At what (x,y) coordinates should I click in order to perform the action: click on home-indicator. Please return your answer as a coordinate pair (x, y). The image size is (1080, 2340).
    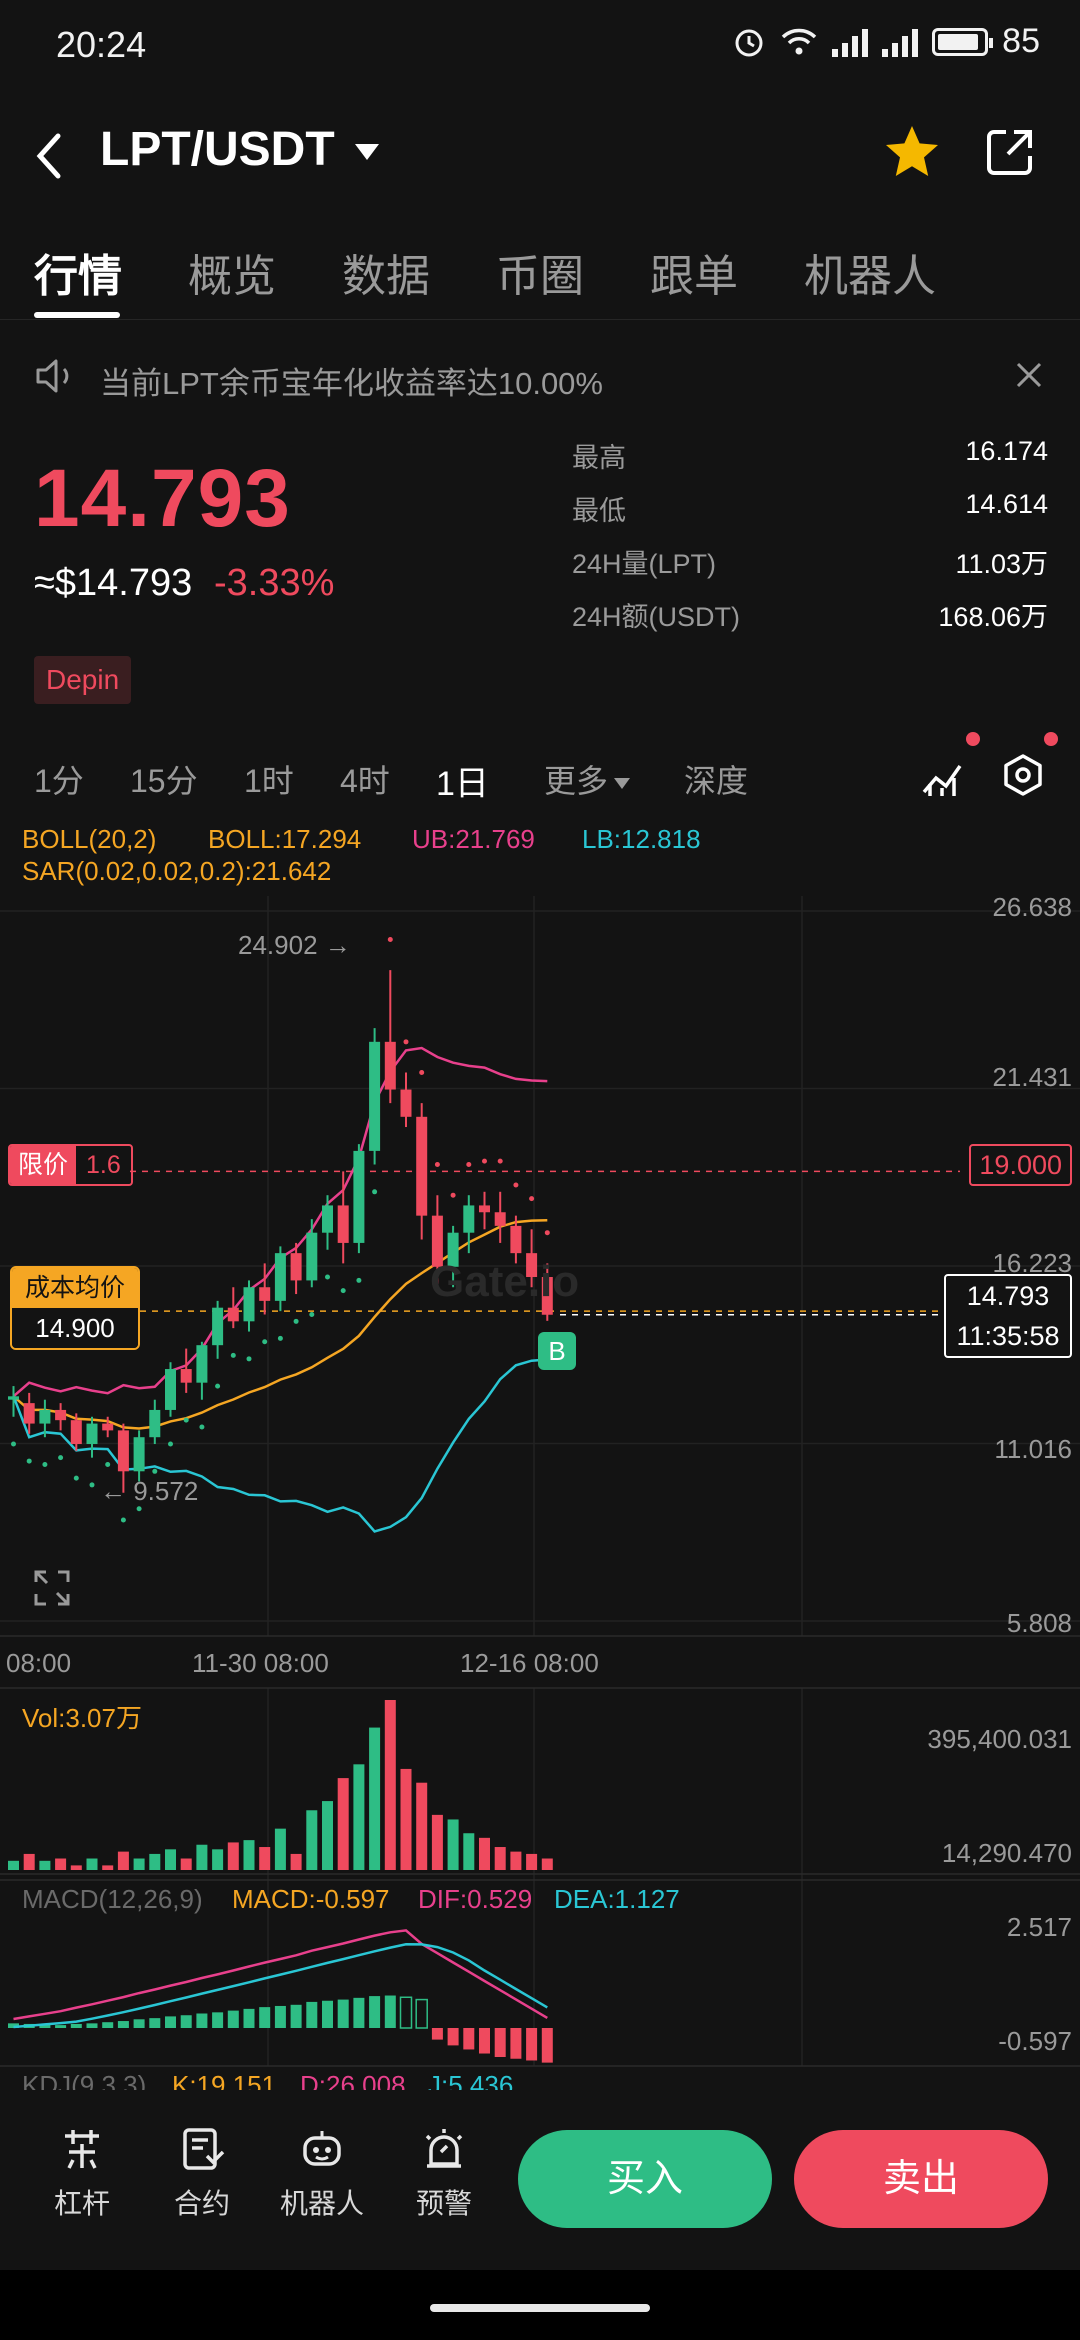
    Looking at the image, I should click on (540, 2308).